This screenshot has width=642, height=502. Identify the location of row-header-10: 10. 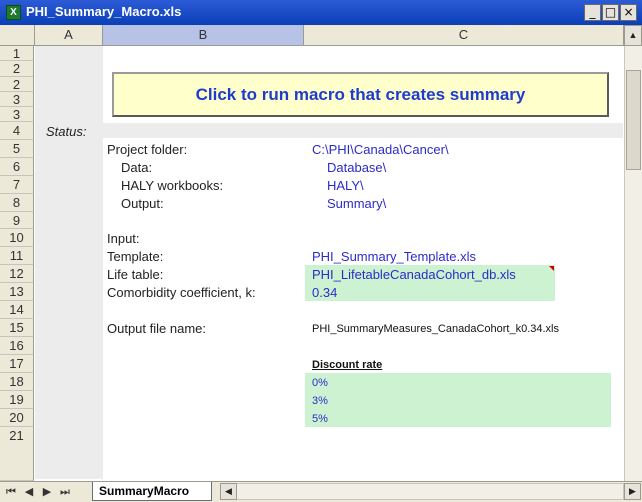
(17, 238).